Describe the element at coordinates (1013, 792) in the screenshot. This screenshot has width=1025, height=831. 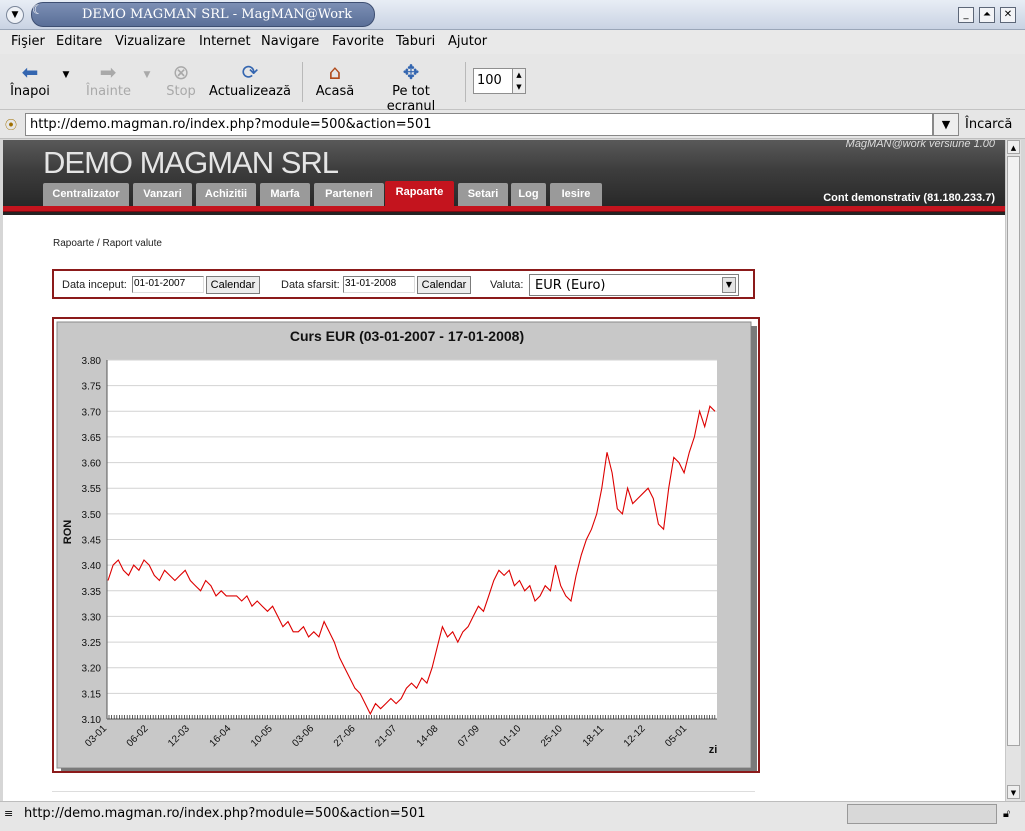
I see `scroll-down-arrow: ▼` at that location.